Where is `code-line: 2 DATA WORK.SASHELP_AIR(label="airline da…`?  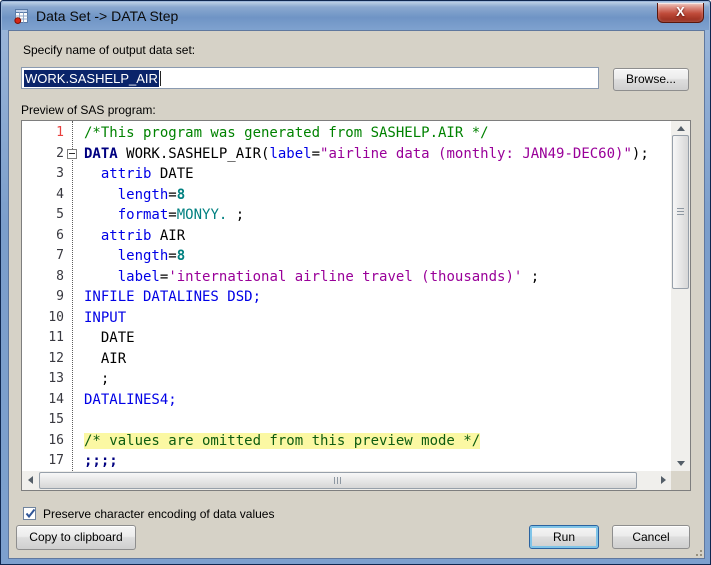
code-line: 2 DATA WORK.SASHELP_AIR(label="airline da… is located at coordinates (346, 154).